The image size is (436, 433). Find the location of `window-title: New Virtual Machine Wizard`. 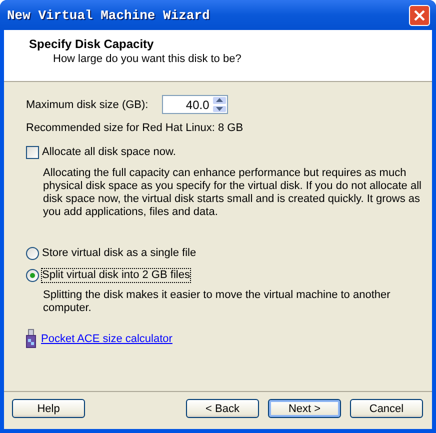

window-title: New Virtual Machine Wizard is located at coordinates (108, 15).